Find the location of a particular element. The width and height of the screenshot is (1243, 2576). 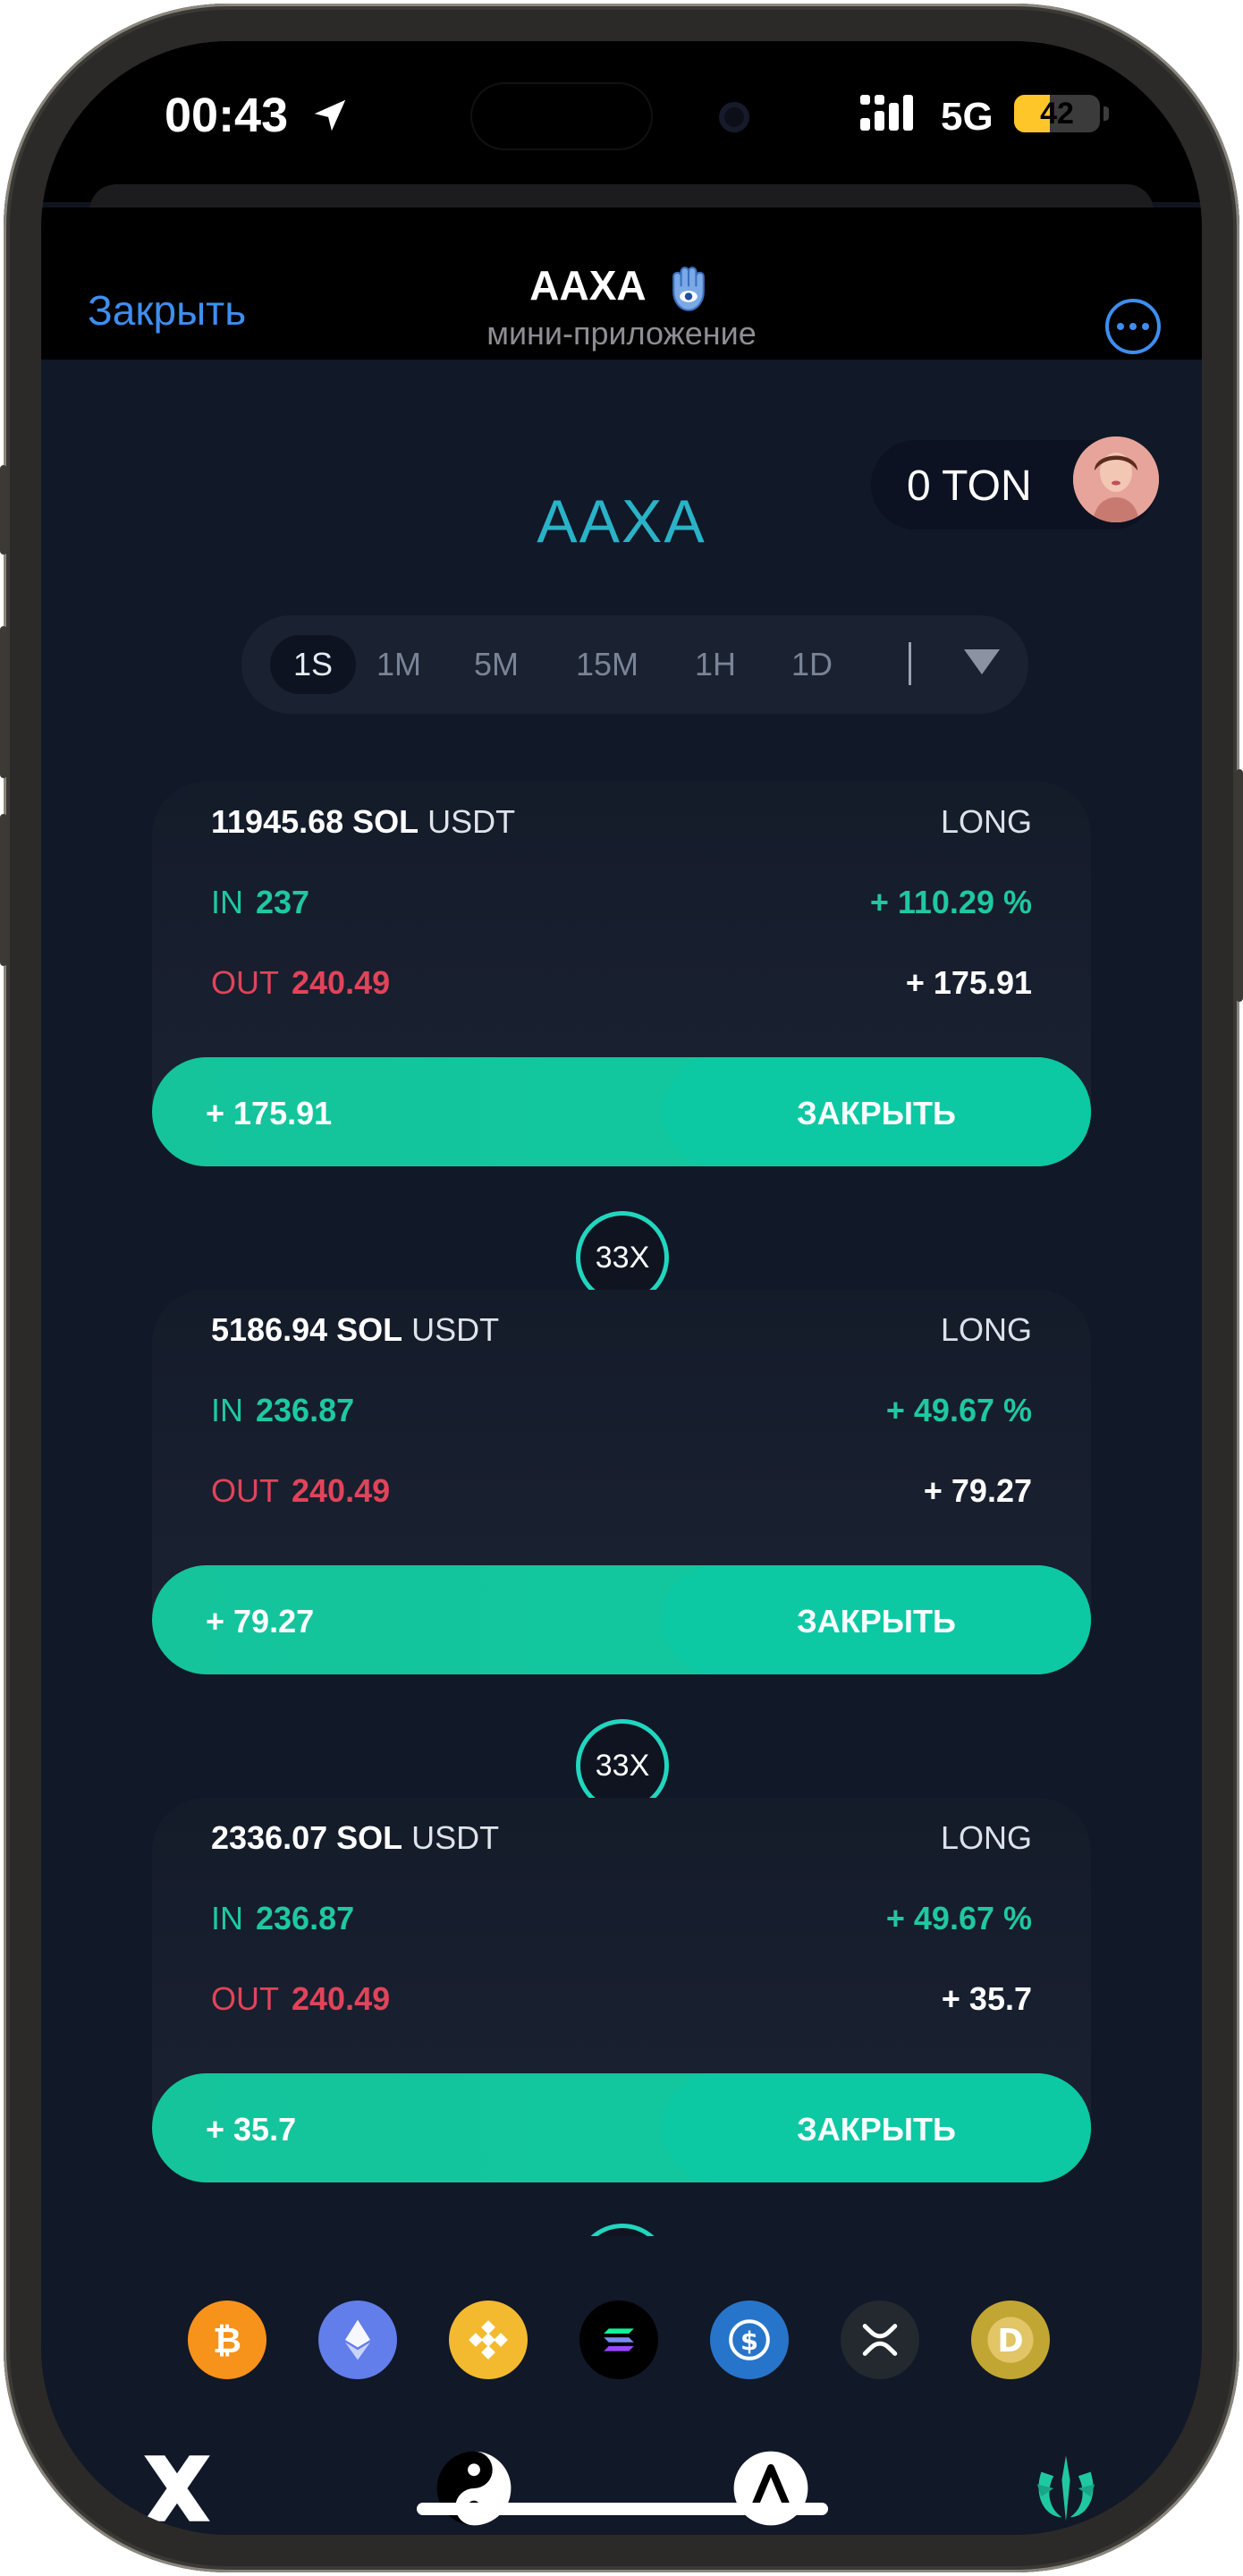

timeframe-1s: 1S is located at coordinates (313, 664).